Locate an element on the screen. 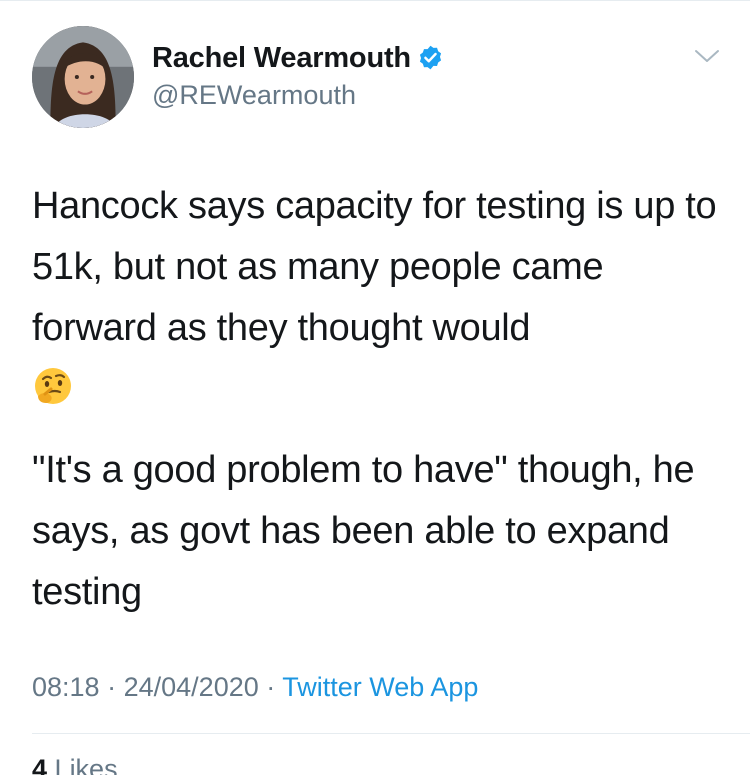 This screenshot has width=750, height=775. thinking-face-emoji-icon is located at coordinates (53, 386).